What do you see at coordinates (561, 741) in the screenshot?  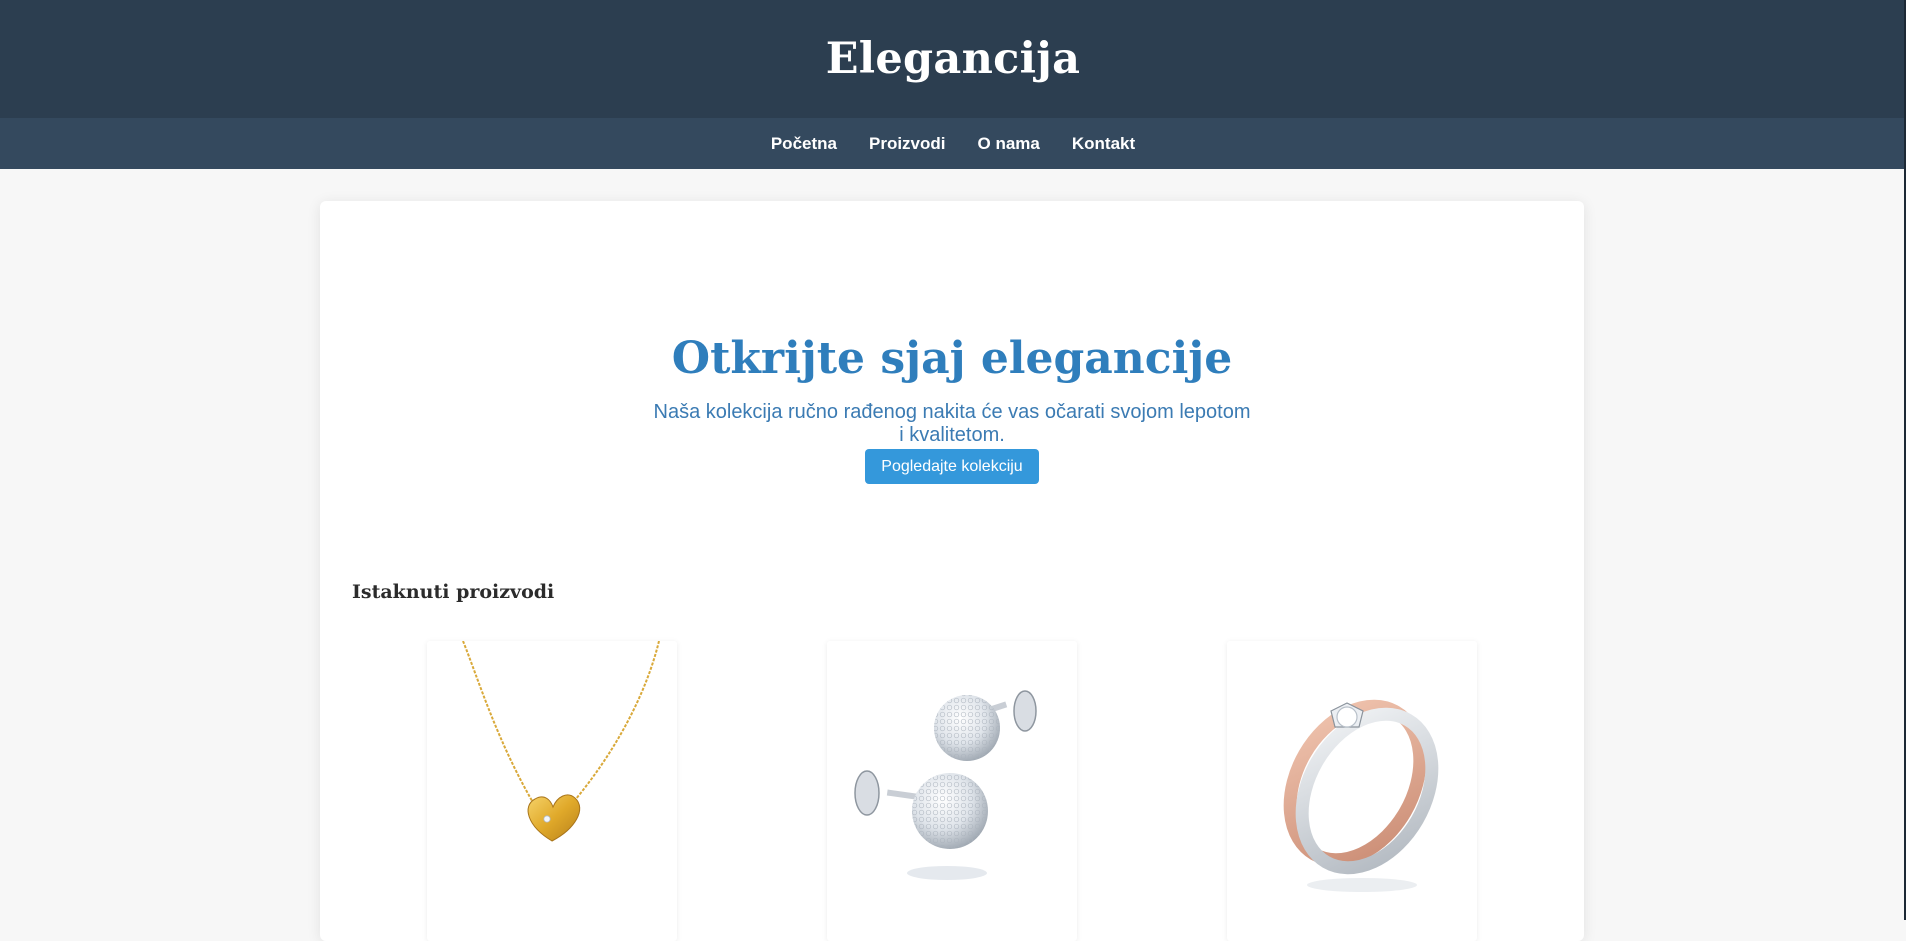 I see `gold-heart-necklace-image` at bounding box center [561, 741].